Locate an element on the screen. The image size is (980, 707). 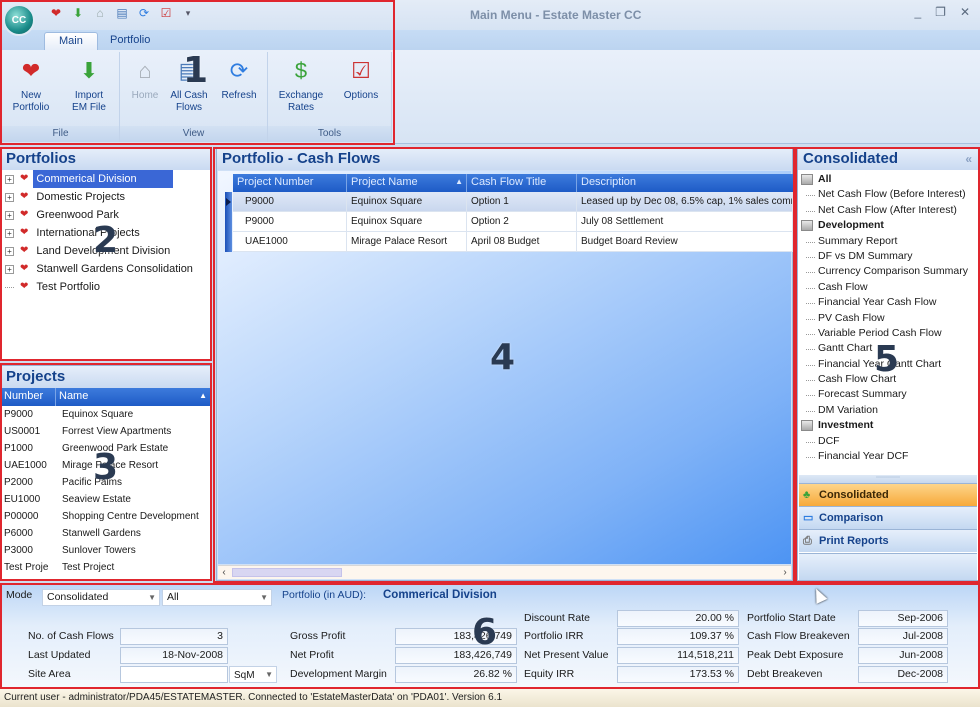
report-item: Summary Report is located at coordinates (888, 241).